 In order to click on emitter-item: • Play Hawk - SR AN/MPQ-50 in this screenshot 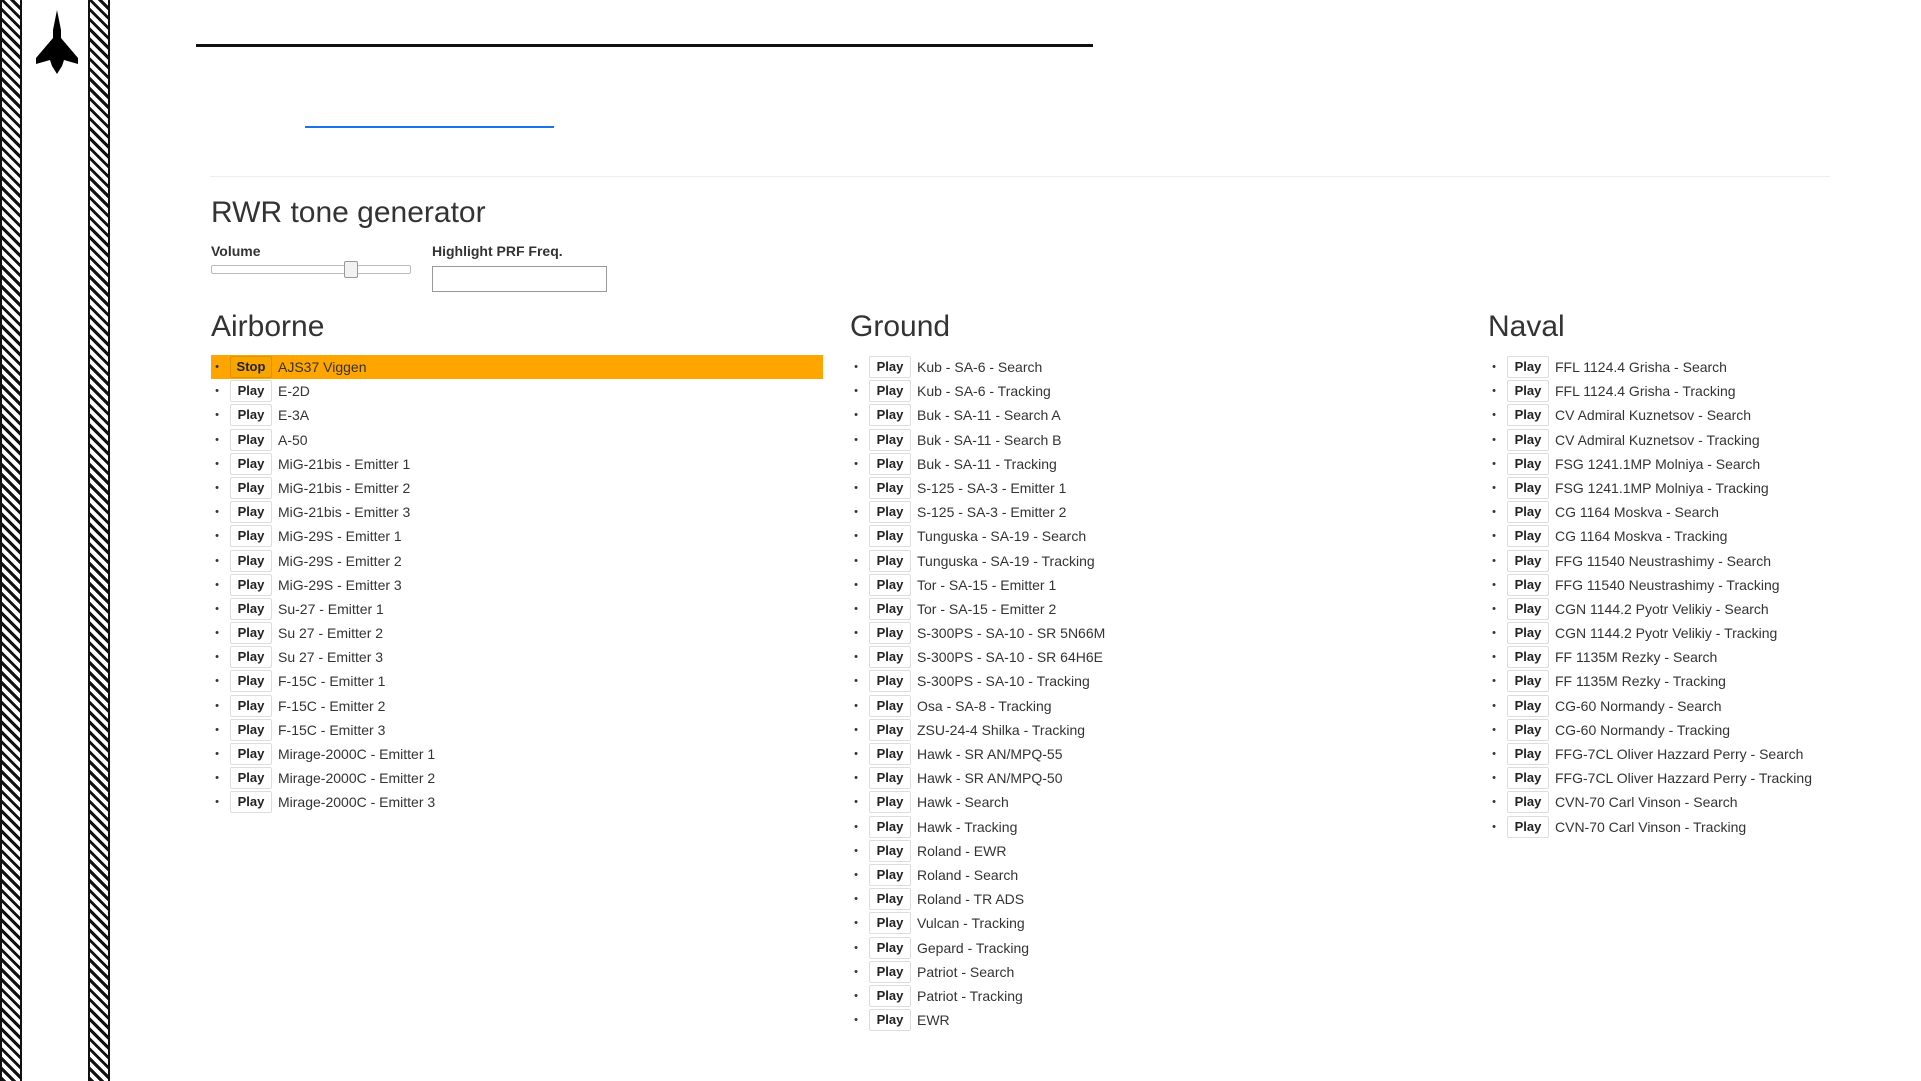, I will do `click(1156, 778)`.